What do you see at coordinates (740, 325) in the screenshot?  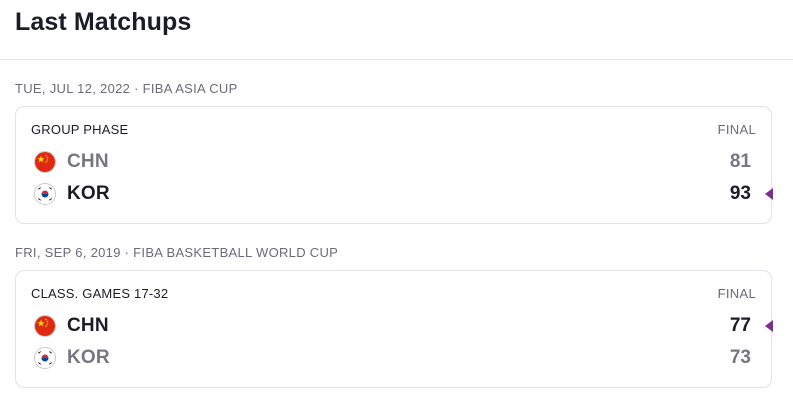 I see `team-score: 77` at bounding box center [740, 325].